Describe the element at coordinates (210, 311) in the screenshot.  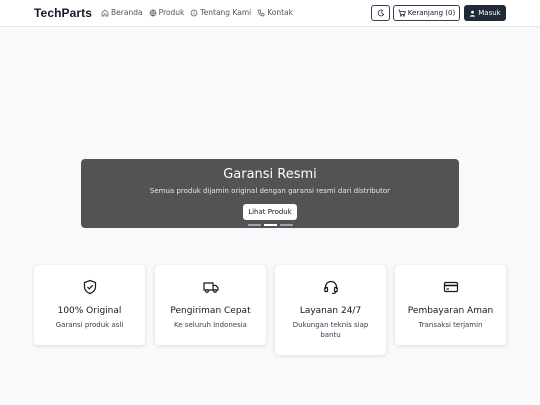
I see `feature-title: Pengiriman Cepat` at that location.